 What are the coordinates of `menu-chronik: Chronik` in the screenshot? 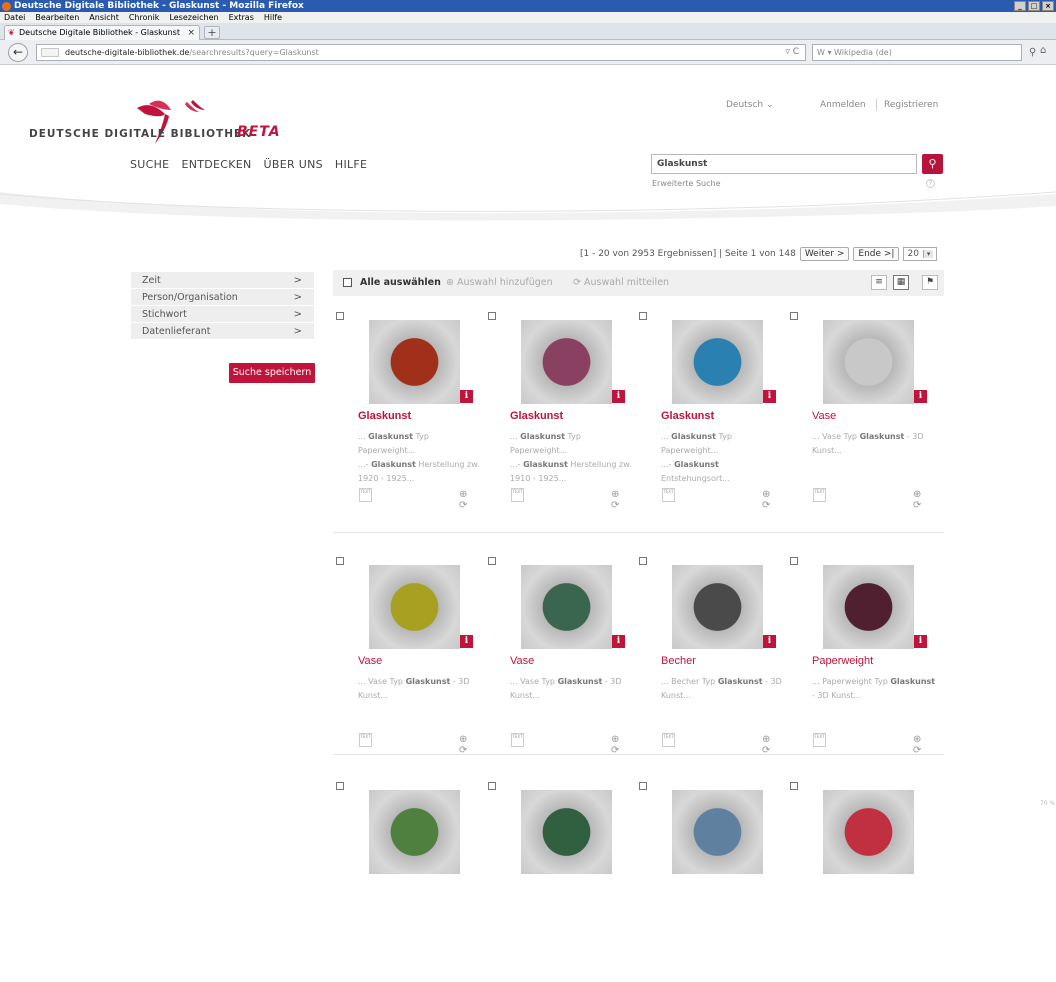 It's located at (144, 17).